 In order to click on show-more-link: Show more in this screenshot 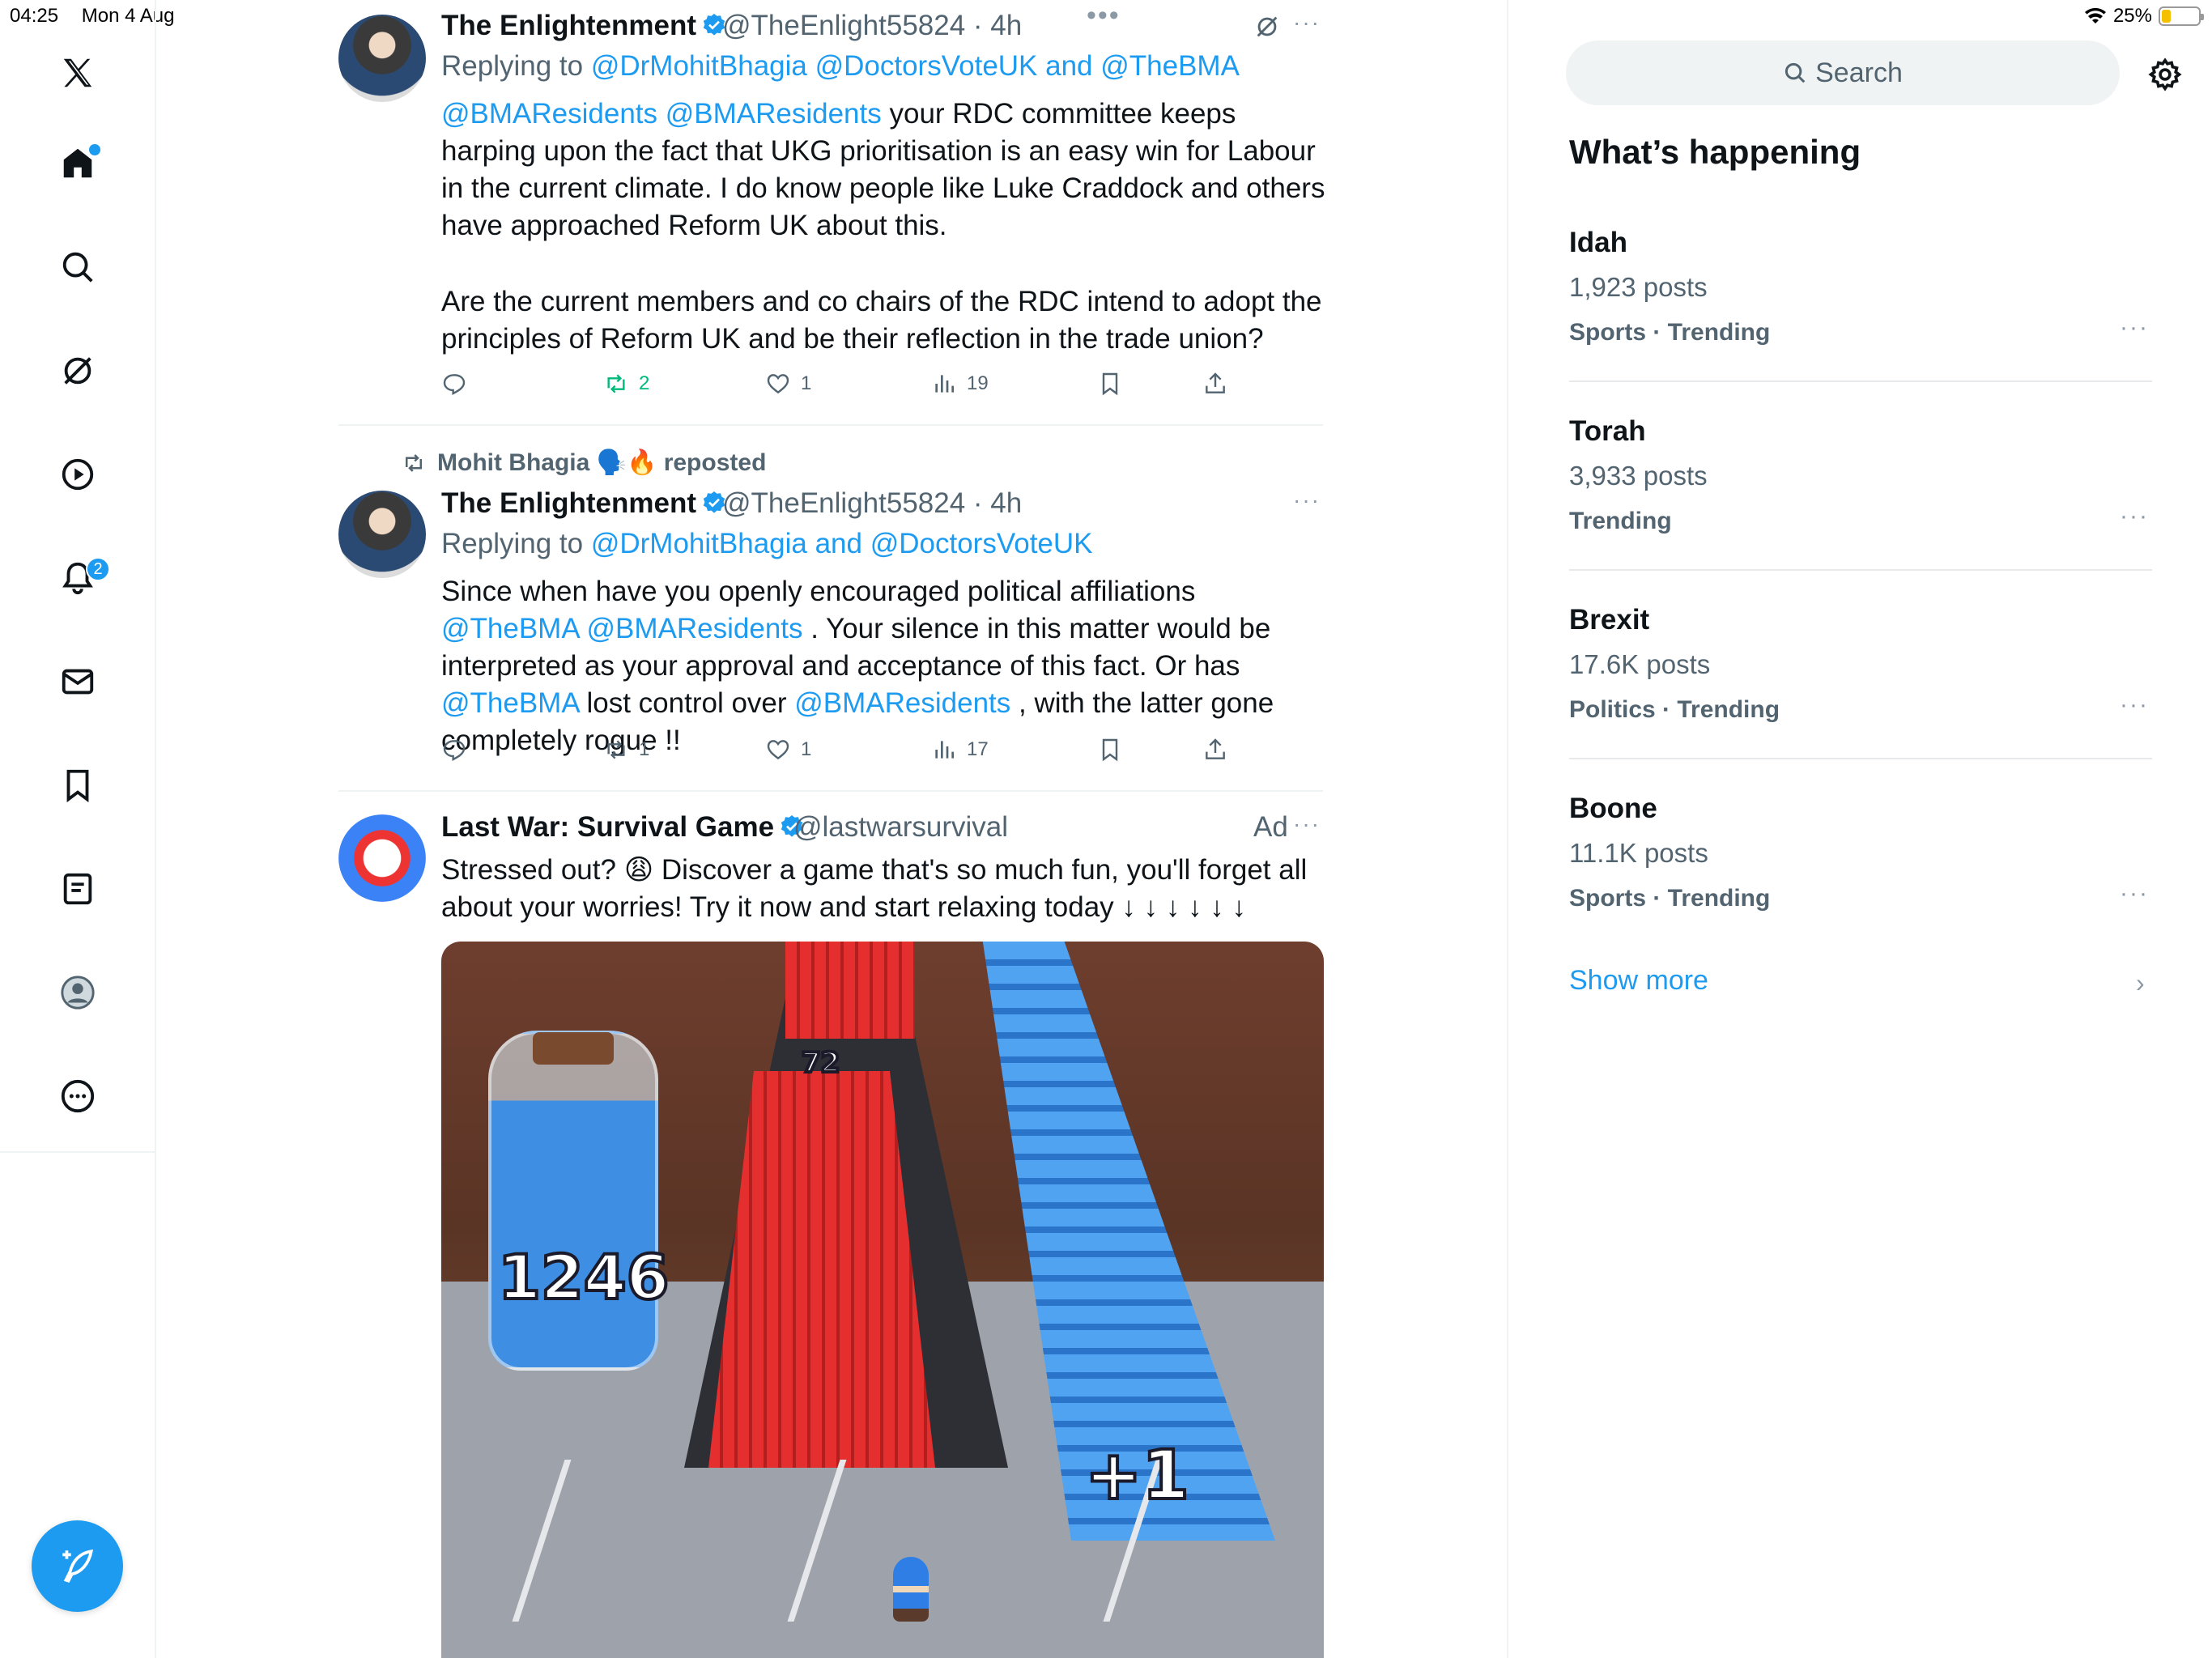, I will do `click(1639, 981)`.